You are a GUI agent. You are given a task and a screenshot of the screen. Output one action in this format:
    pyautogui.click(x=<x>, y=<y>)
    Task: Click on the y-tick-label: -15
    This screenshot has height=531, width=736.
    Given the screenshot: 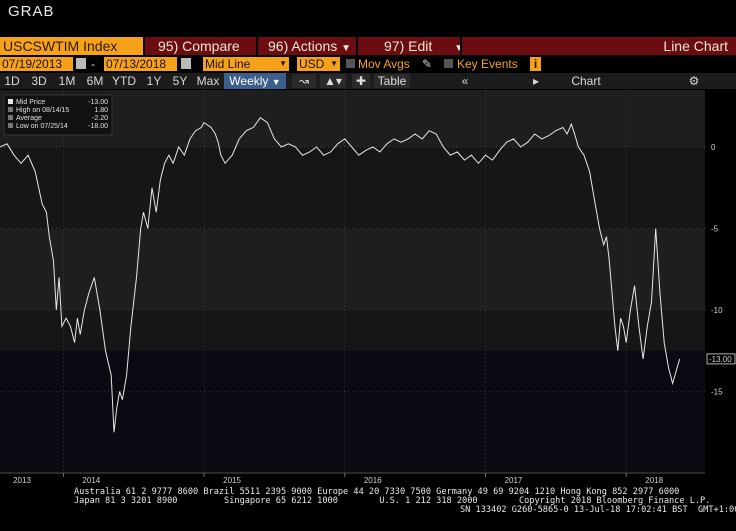 What is the action you would take?
    pyautogui.click(x=717, y=392)
    